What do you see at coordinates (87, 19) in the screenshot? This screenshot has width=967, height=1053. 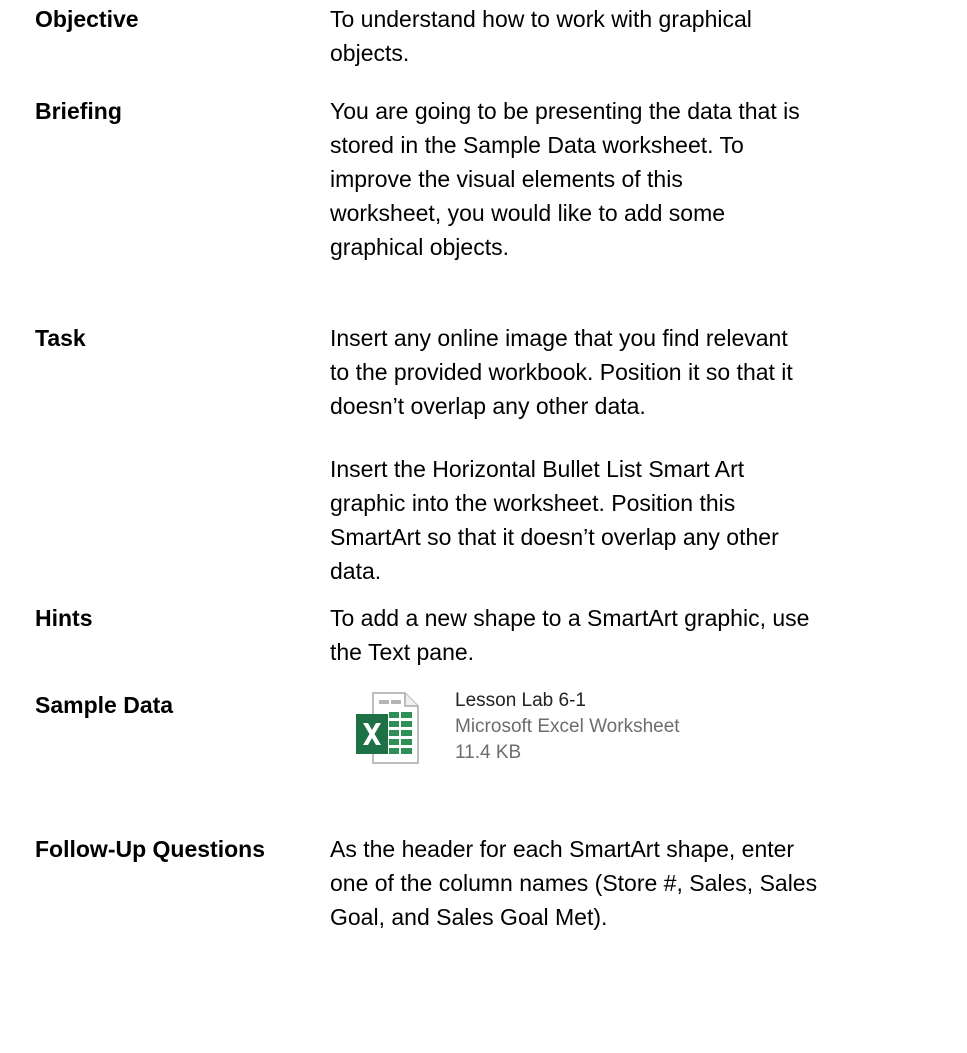 I see `objective-label: Objective` at bounding box center [87, 19].